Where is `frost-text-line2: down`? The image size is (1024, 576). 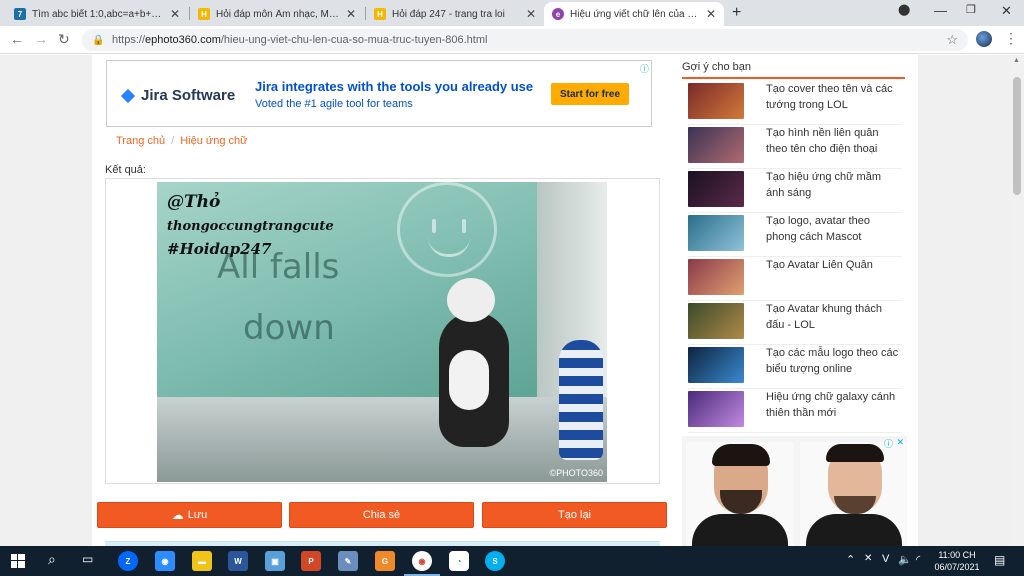 frost-text-line2: down is located at coordinates (289, 328).